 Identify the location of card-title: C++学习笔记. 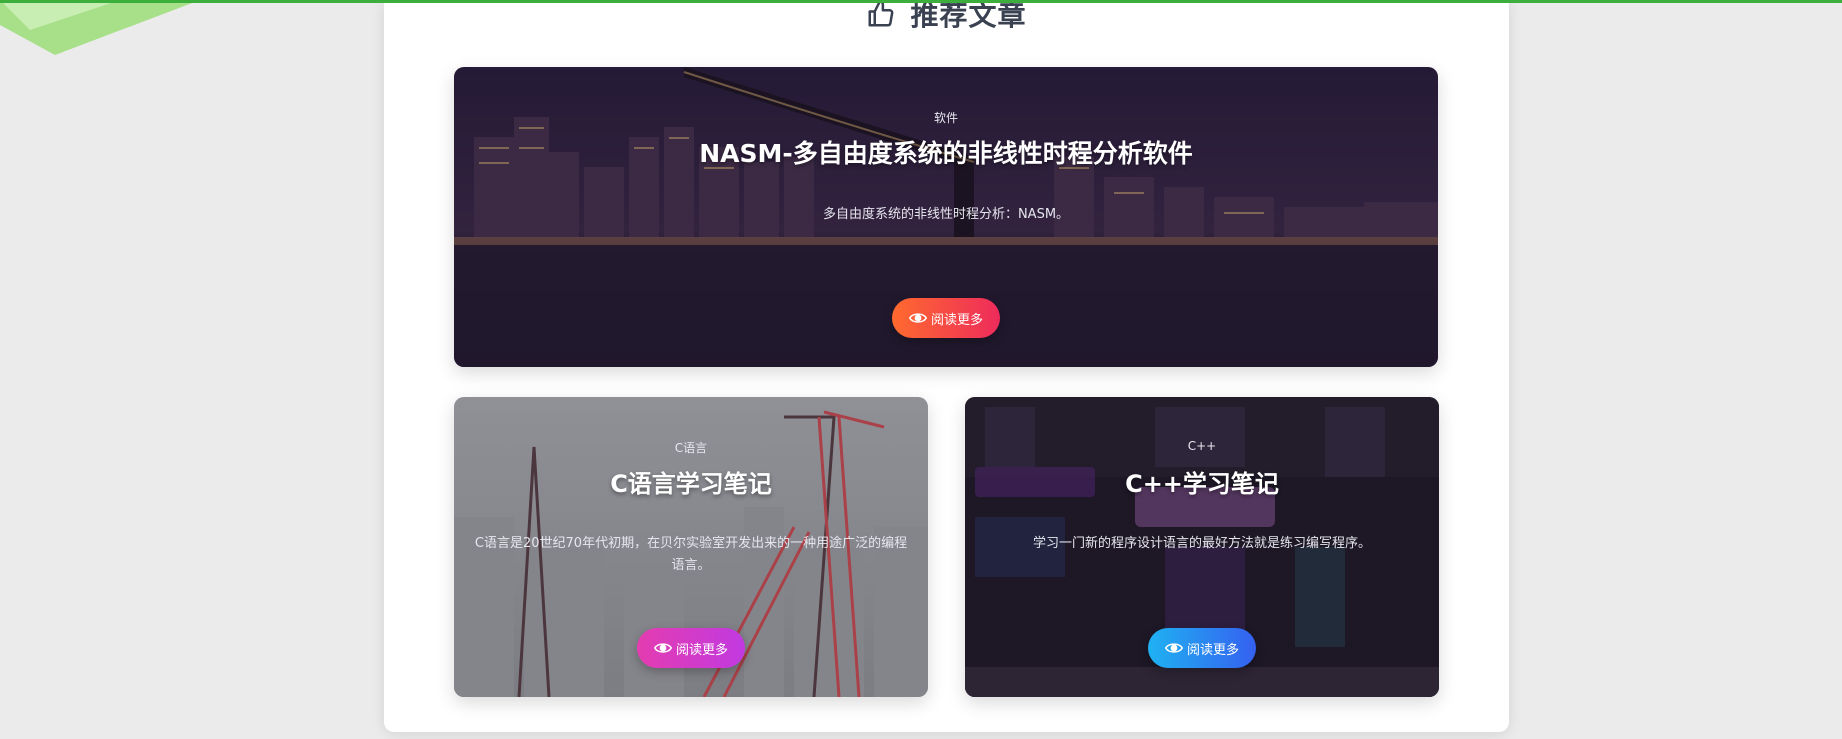
(1202, 481).